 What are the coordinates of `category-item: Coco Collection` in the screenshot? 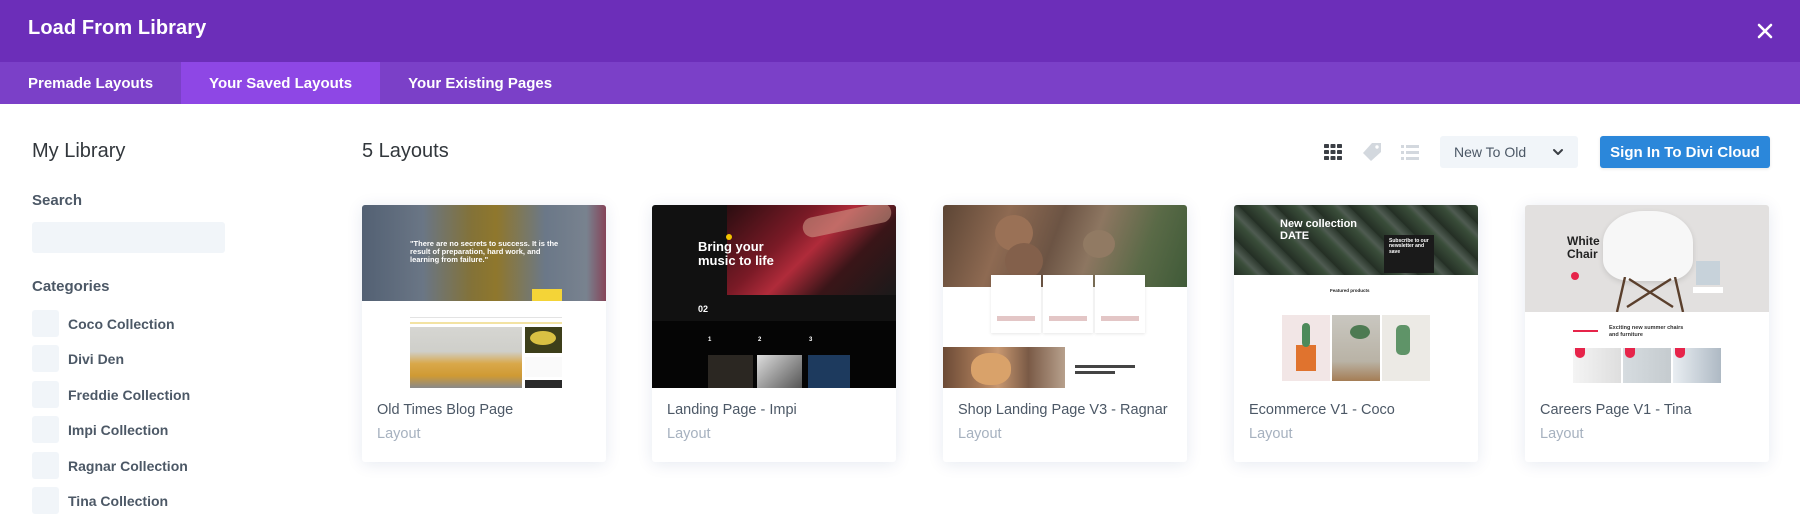 It's located at (103, 323).